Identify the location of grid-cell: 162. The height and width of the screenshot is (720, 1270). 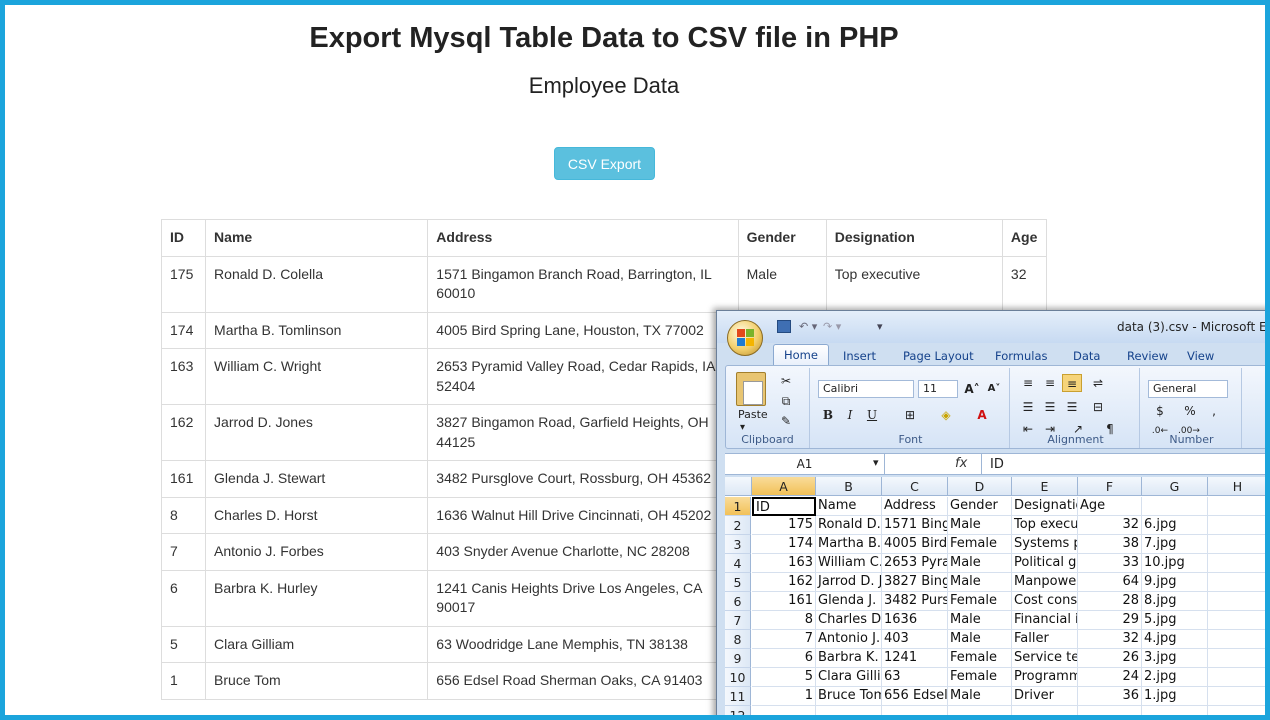
(784, 582).